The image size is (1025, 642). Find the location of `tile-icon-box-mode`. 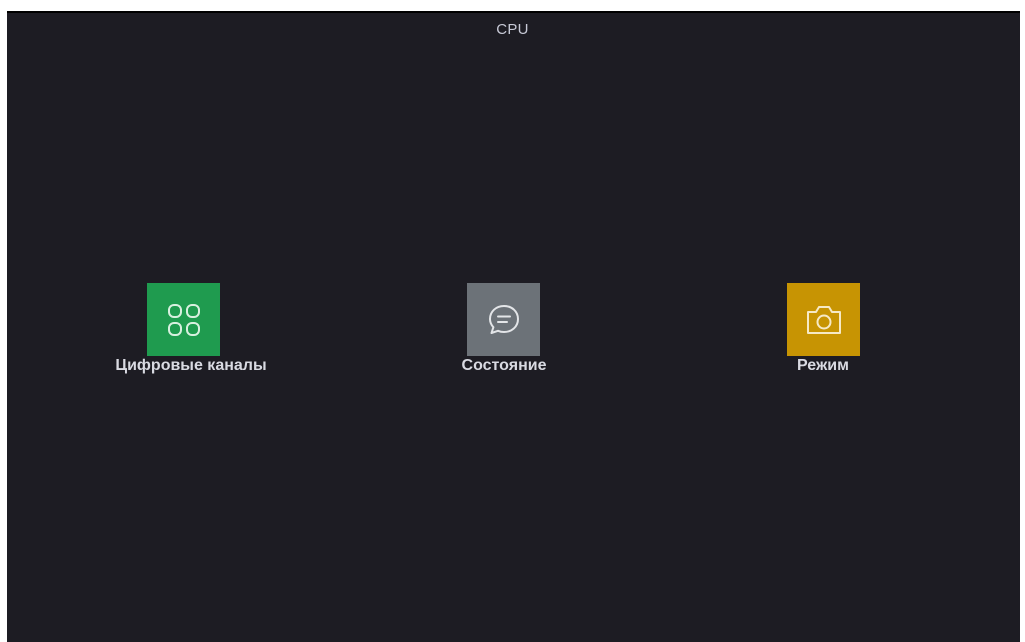

tile-icon-box-mode is located at coordinates (823, 319).